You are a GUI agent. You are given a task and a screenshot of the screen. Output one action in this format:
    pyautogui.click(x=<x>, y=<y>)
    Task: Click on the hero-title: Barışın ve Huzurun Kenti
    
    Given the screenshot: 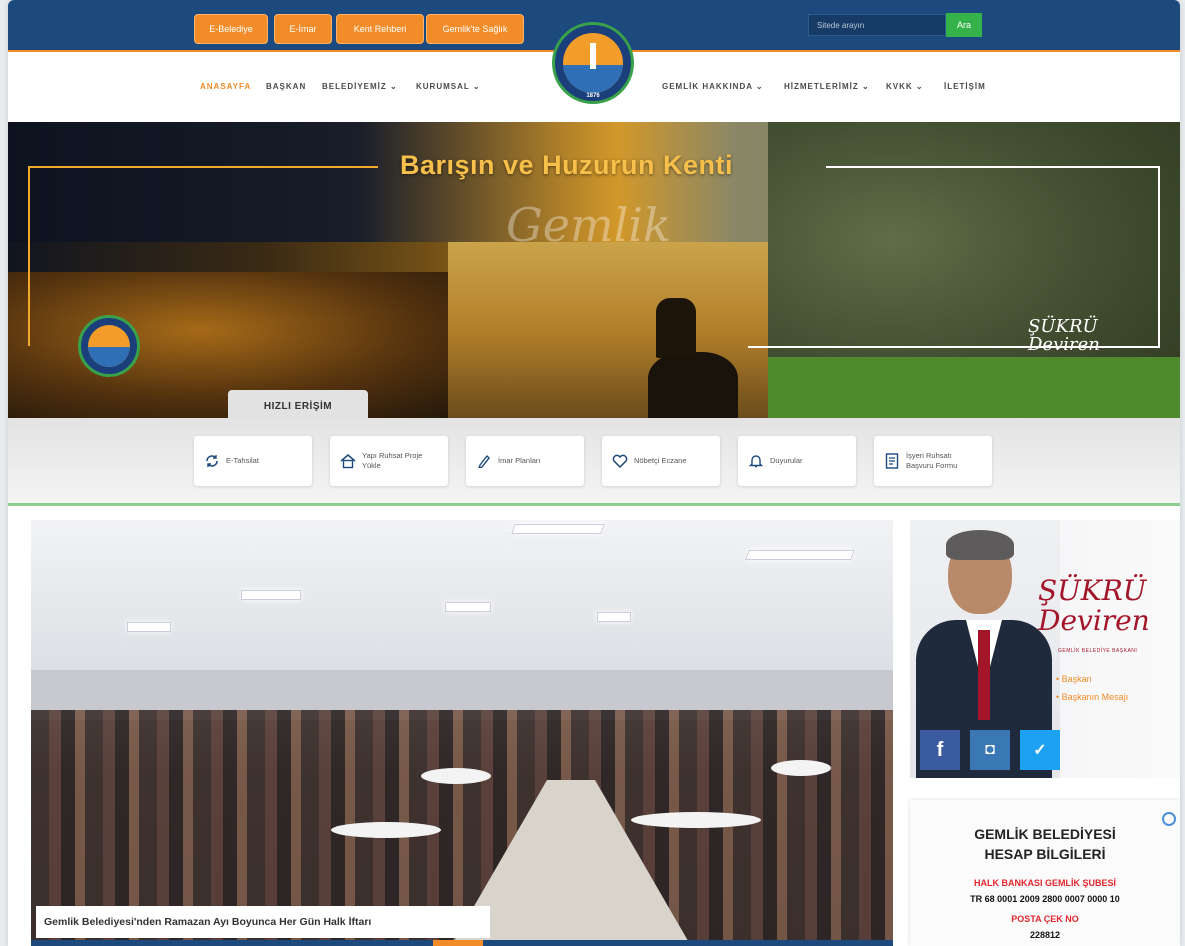 What is the action you would take?
    pyautogui.click(x=567, y=165)
    